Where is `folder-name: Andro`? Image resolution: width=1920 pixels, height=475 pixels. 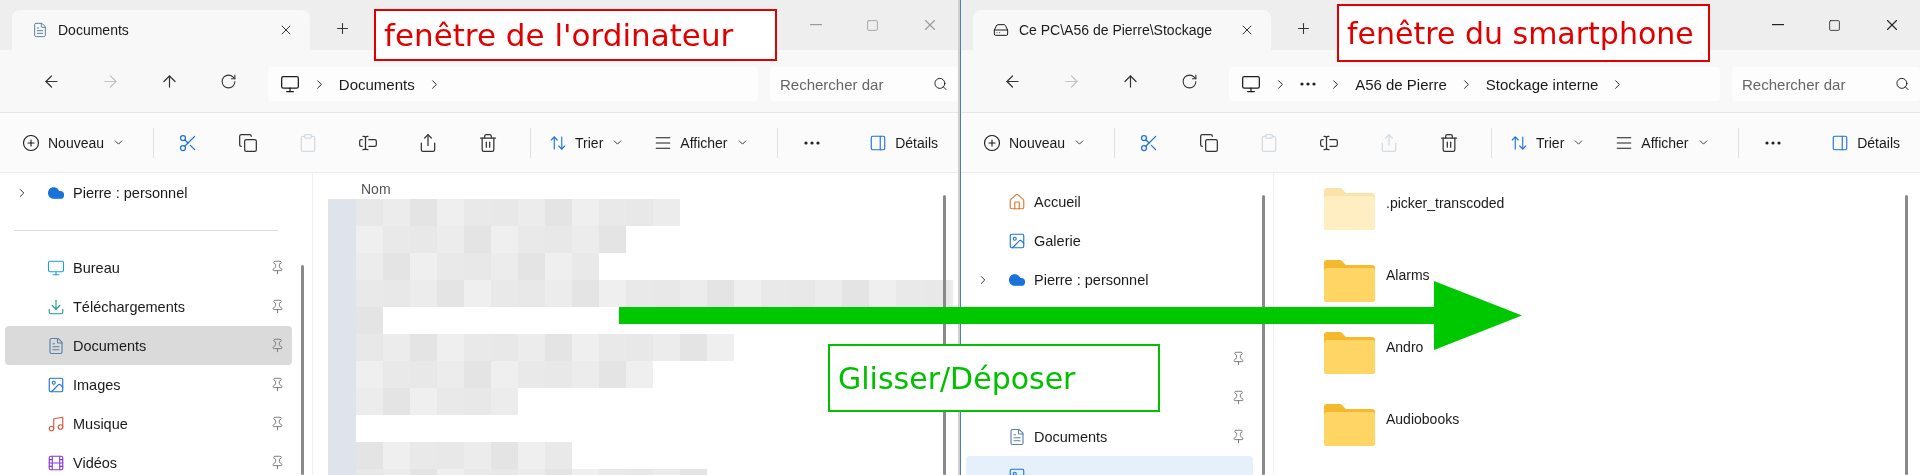
folder-name: Andro is located at coordinates (1405, 347).